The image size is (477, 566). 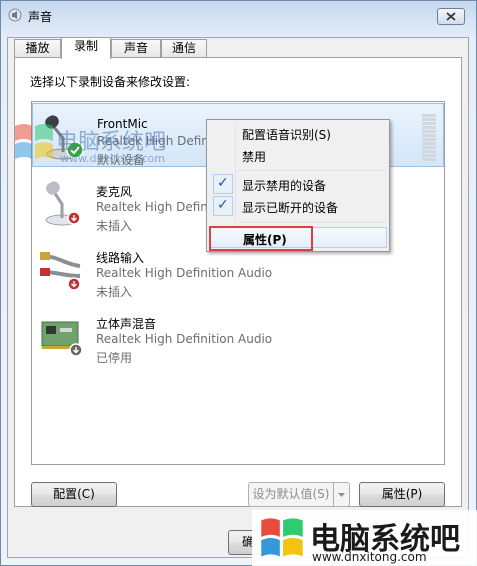 What do you see at coordinates (298, 155) in the screenshot?
I see `menu-item-disable: 禁用` at bounding box center [298, 155].